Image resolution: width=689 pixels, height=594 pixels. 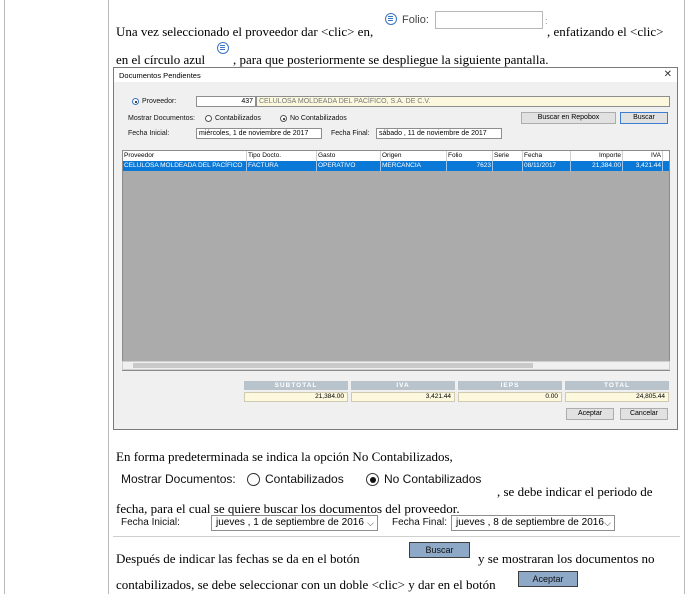 What do you see at coordinates (254, 133) in the screenshot?
I see `fecha-inicial-value: miércoles, 1 de noviembre de 2017` at bounding box center [254, 133].